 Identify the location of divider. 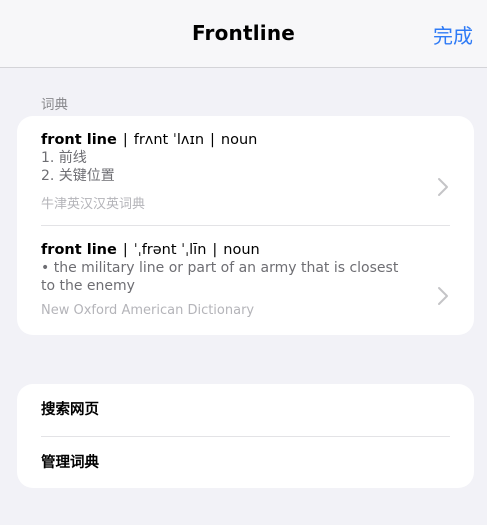
(245, 225).